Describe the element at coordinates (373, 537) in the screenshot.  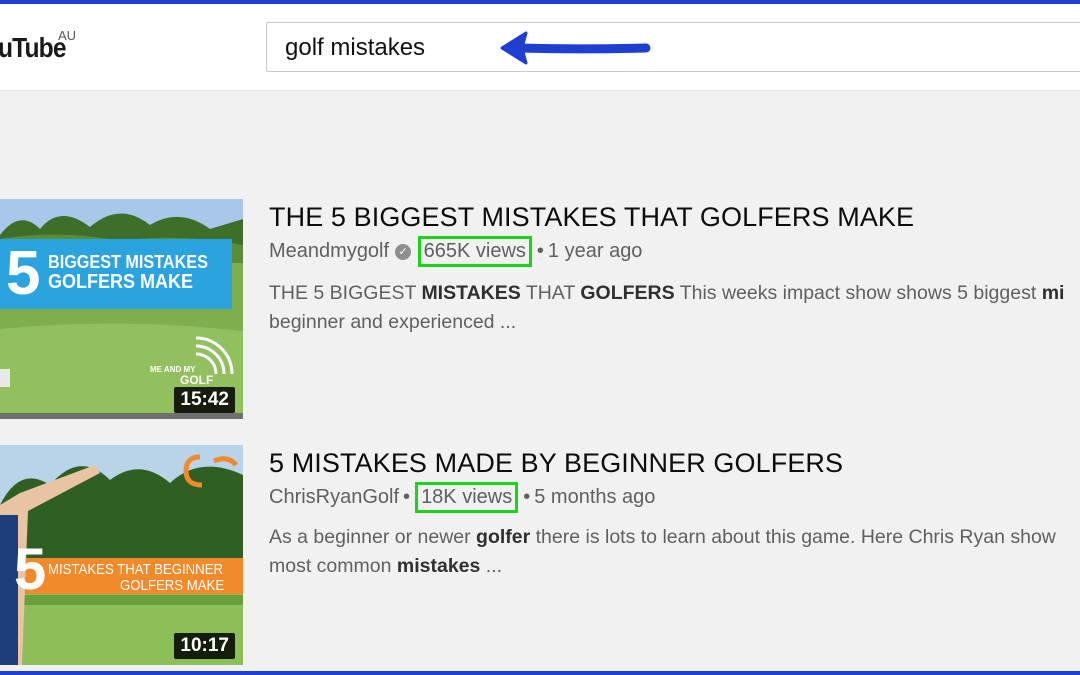
I see `desc-text: As a beginner or newer` at that location.